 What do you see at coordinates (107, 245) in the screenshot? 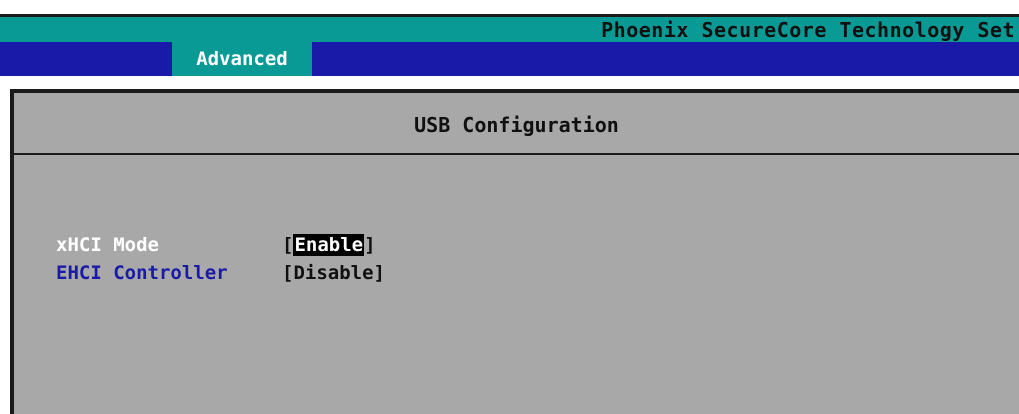
I see `setting-label: xHCI Mode` at bounding box center [107, 245].